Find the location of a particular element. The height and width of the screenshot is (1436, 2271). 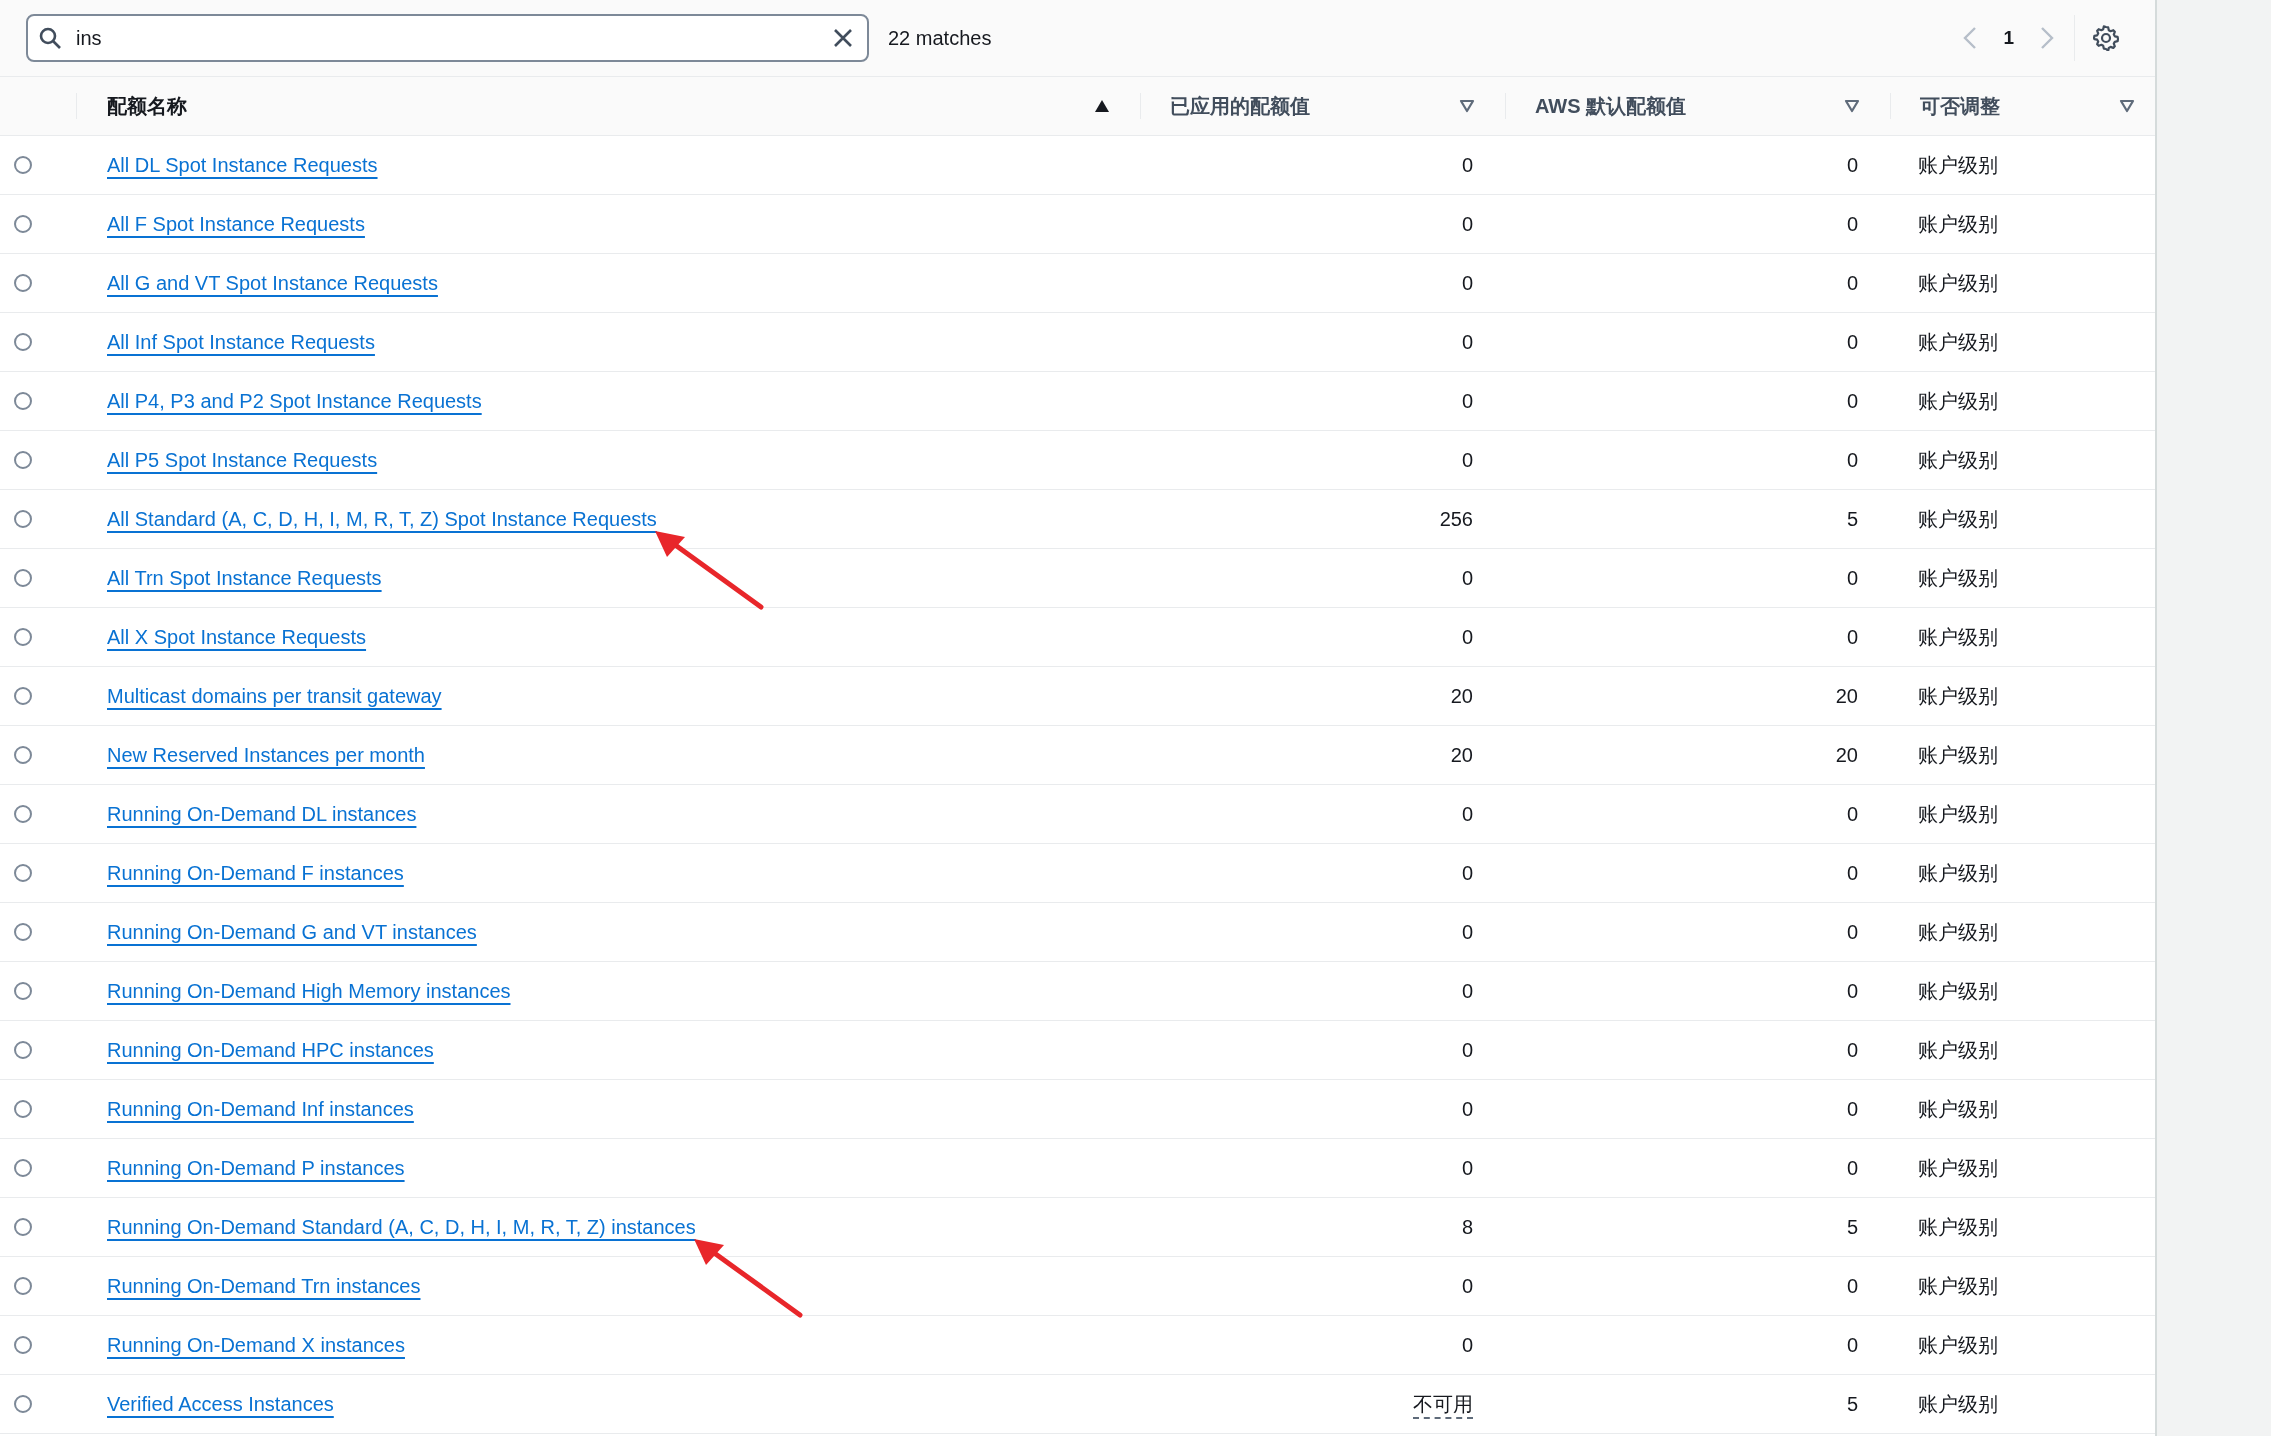

quota-name-link: All P5 Spot Instance Requests is located at coordinates (242, 459).